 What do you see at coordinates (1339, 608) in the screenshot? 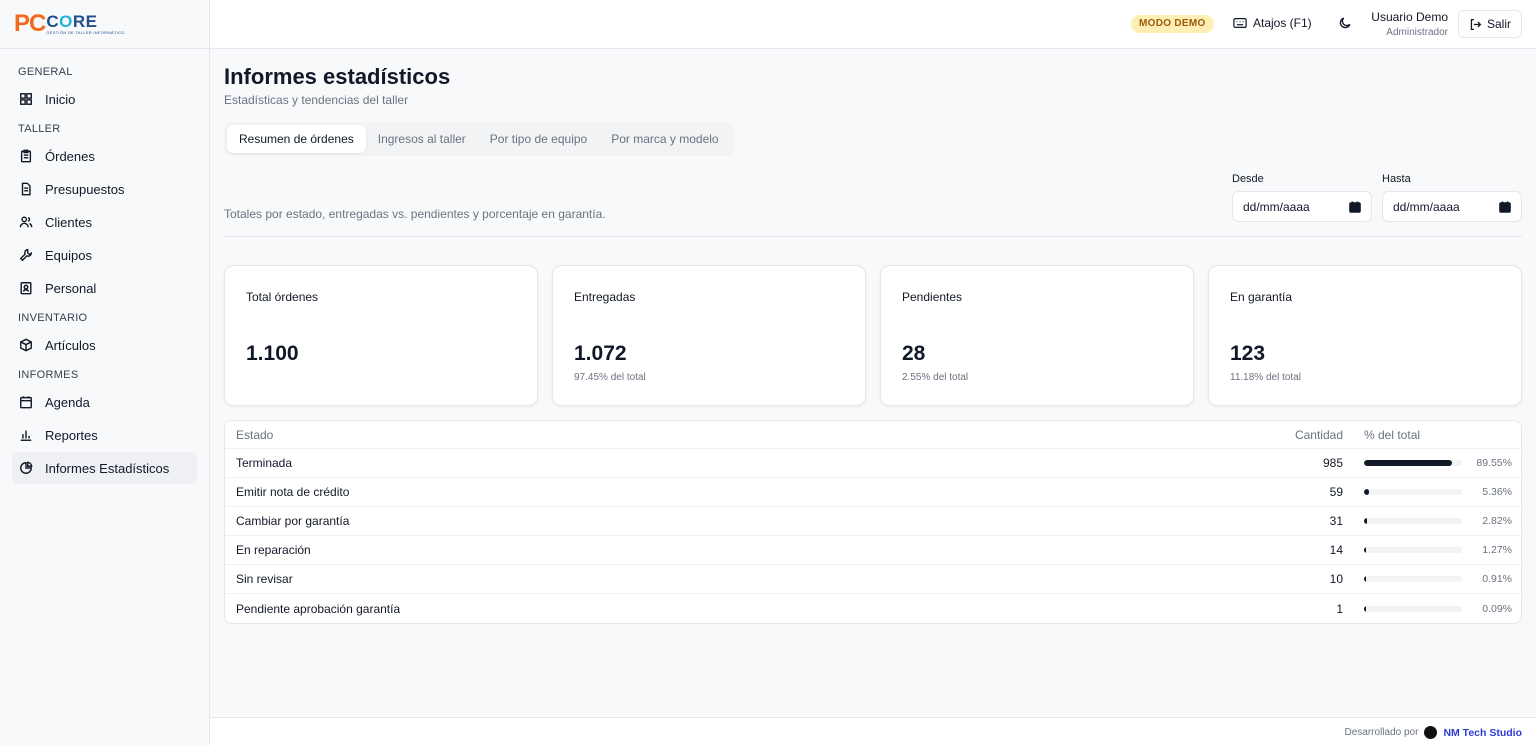
I see `cell-cantidad: 1` at bounding box center [1339, 608].